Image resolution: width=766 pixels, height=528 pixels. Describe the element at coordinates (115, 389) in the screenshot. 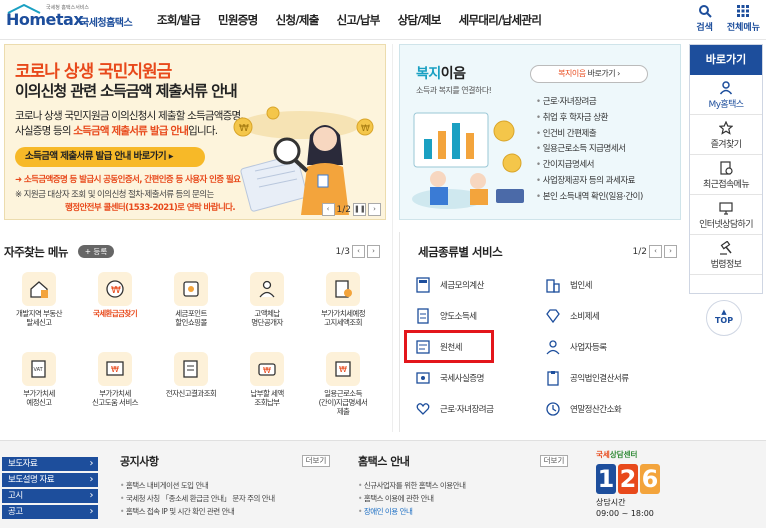

I see `frequent-item: ₩ 부가가치세 신고도움 서비스` at that location.